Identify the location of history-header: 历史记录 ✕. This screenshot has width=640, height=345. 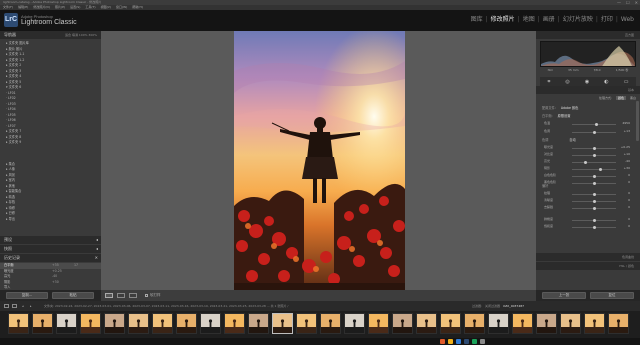
(50, 258).